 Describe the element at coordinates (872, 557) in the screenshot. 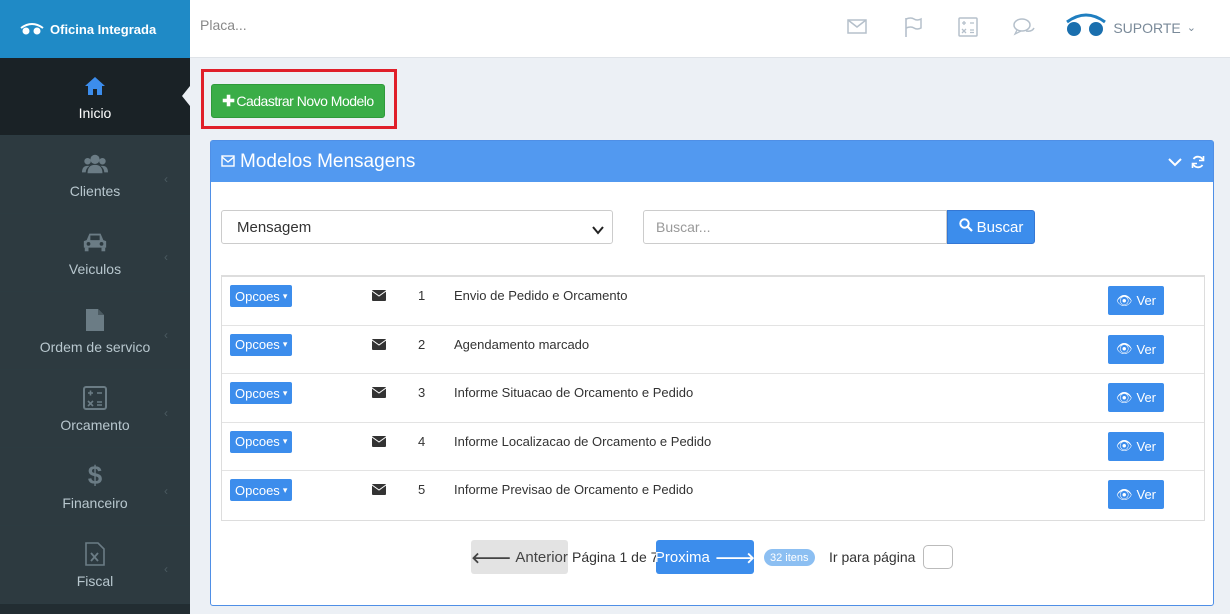

I see `goto-page-label: Ir para página` at that location.